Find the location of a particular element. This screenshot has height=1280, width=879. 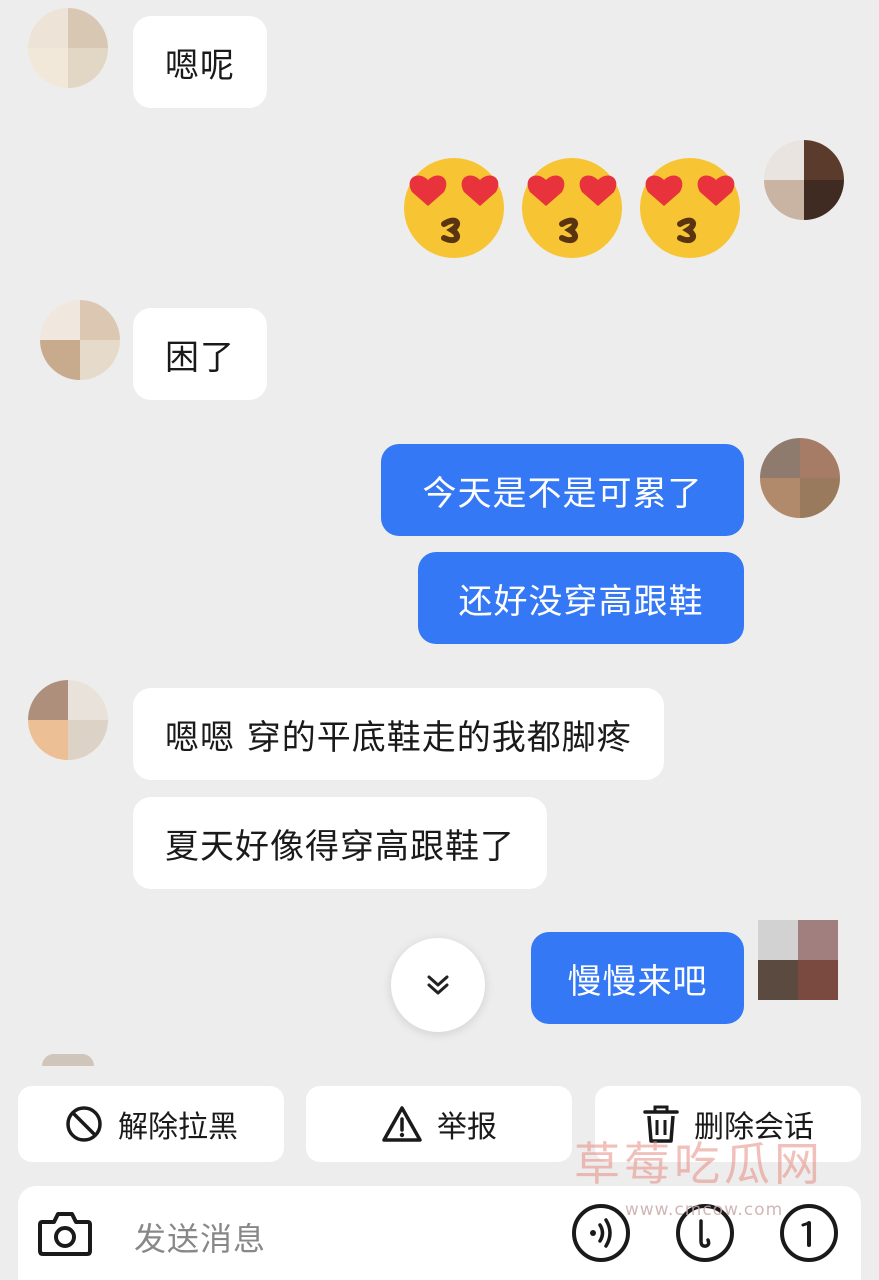

message-bubble-incoming: 嗯嗯 穿的平底鞋走的我都脚疼 is located at coordinates (398, 734).